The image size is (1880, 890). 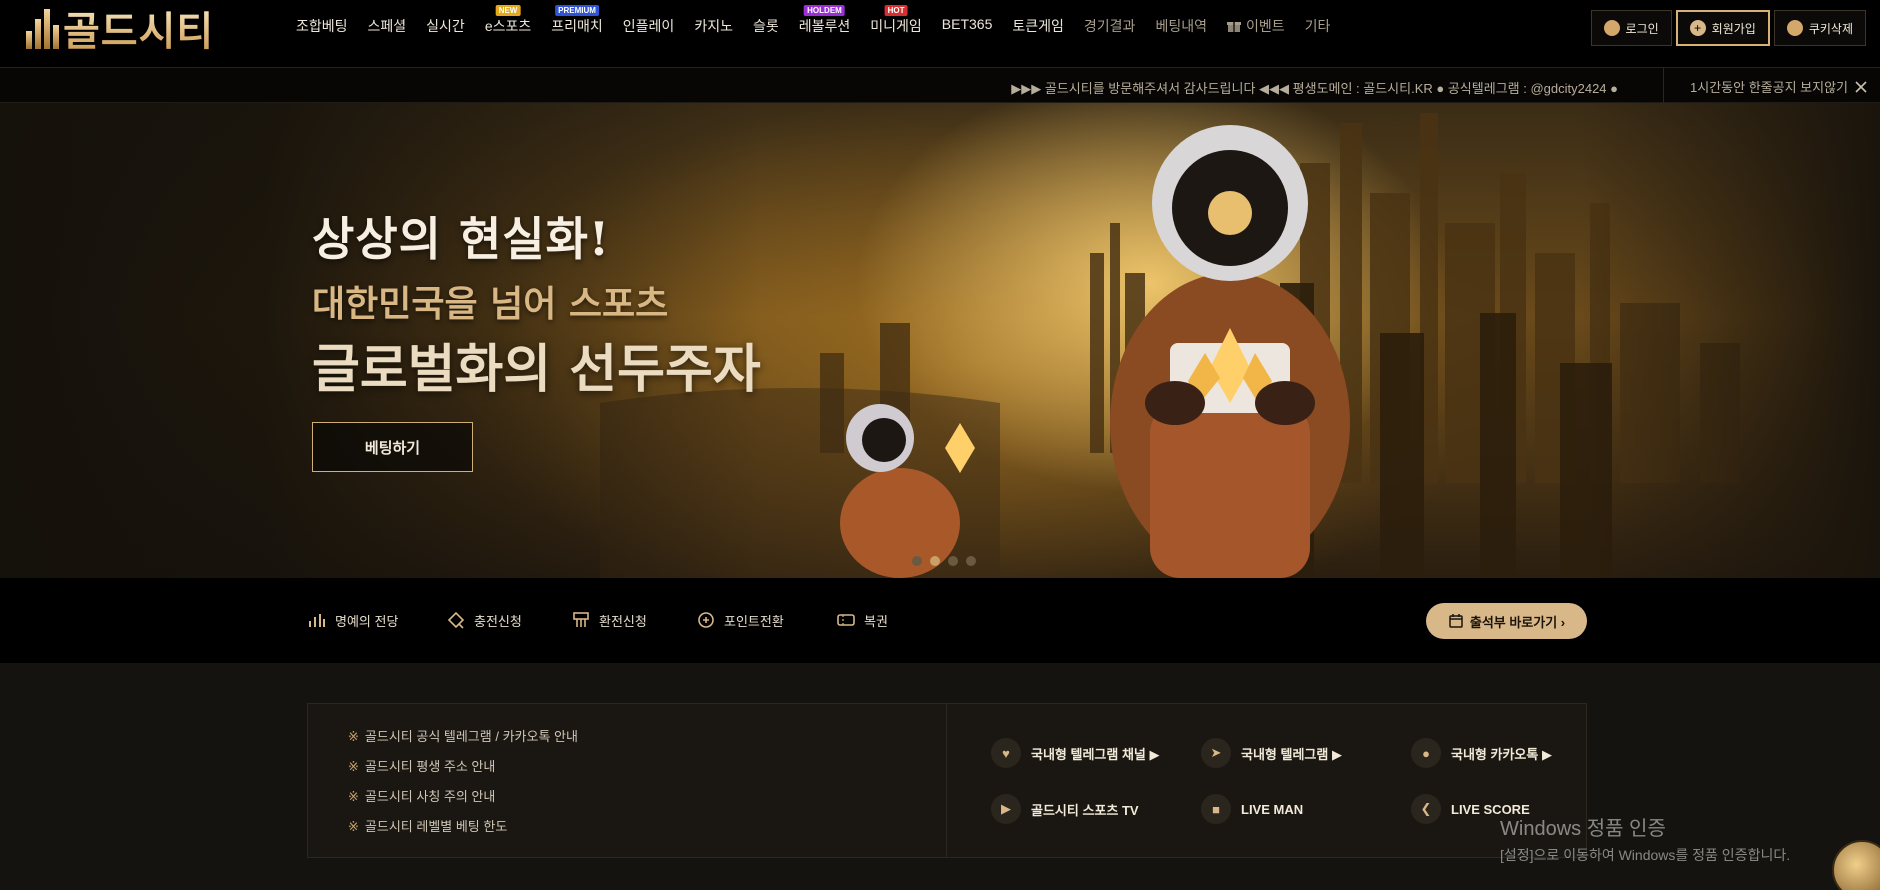 I want to click on site-logo: 골드시티, so click(x=120, y=29).